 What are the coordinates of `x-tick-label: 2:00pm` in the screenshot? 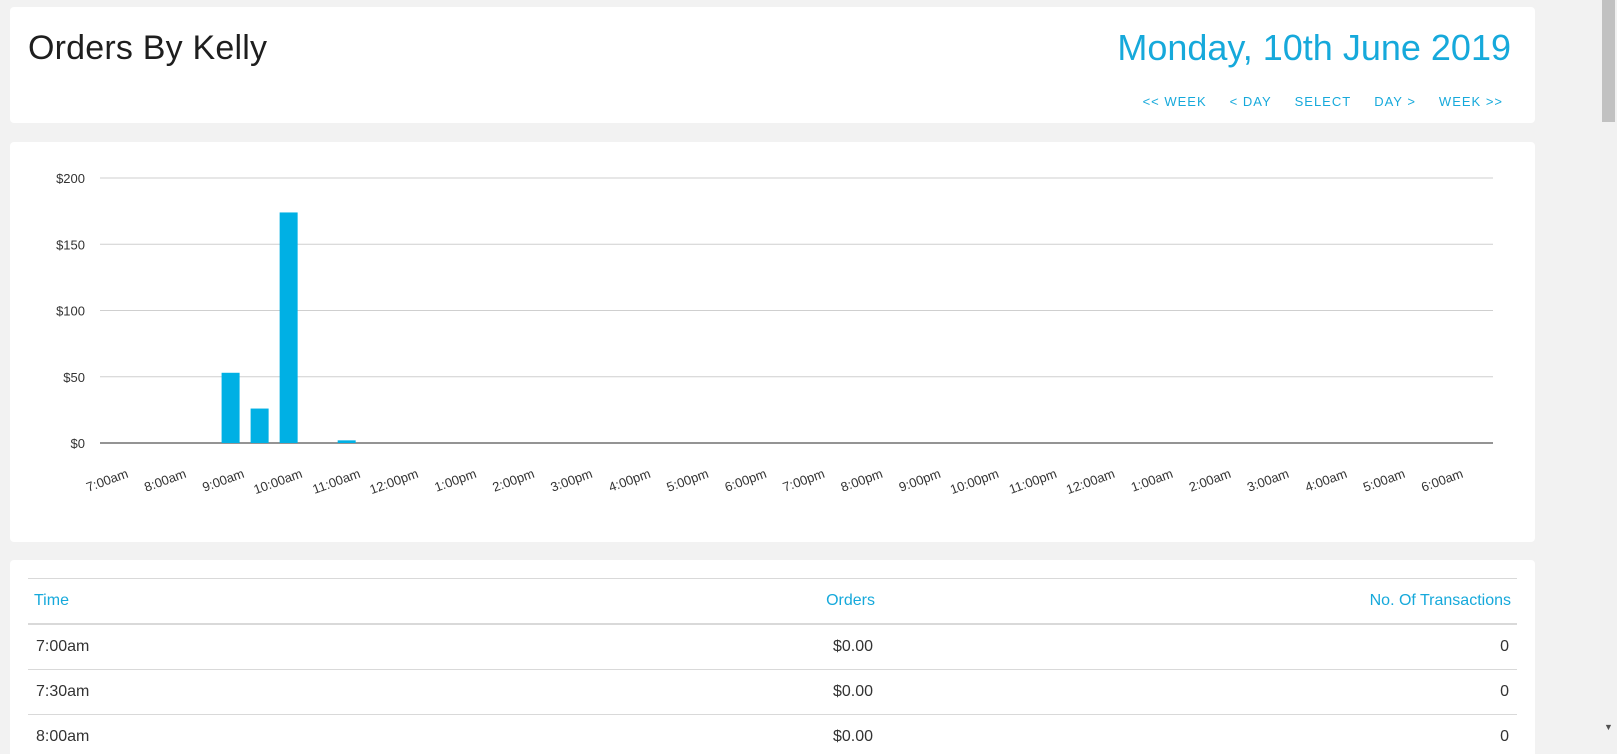 It's located at (513, 480).